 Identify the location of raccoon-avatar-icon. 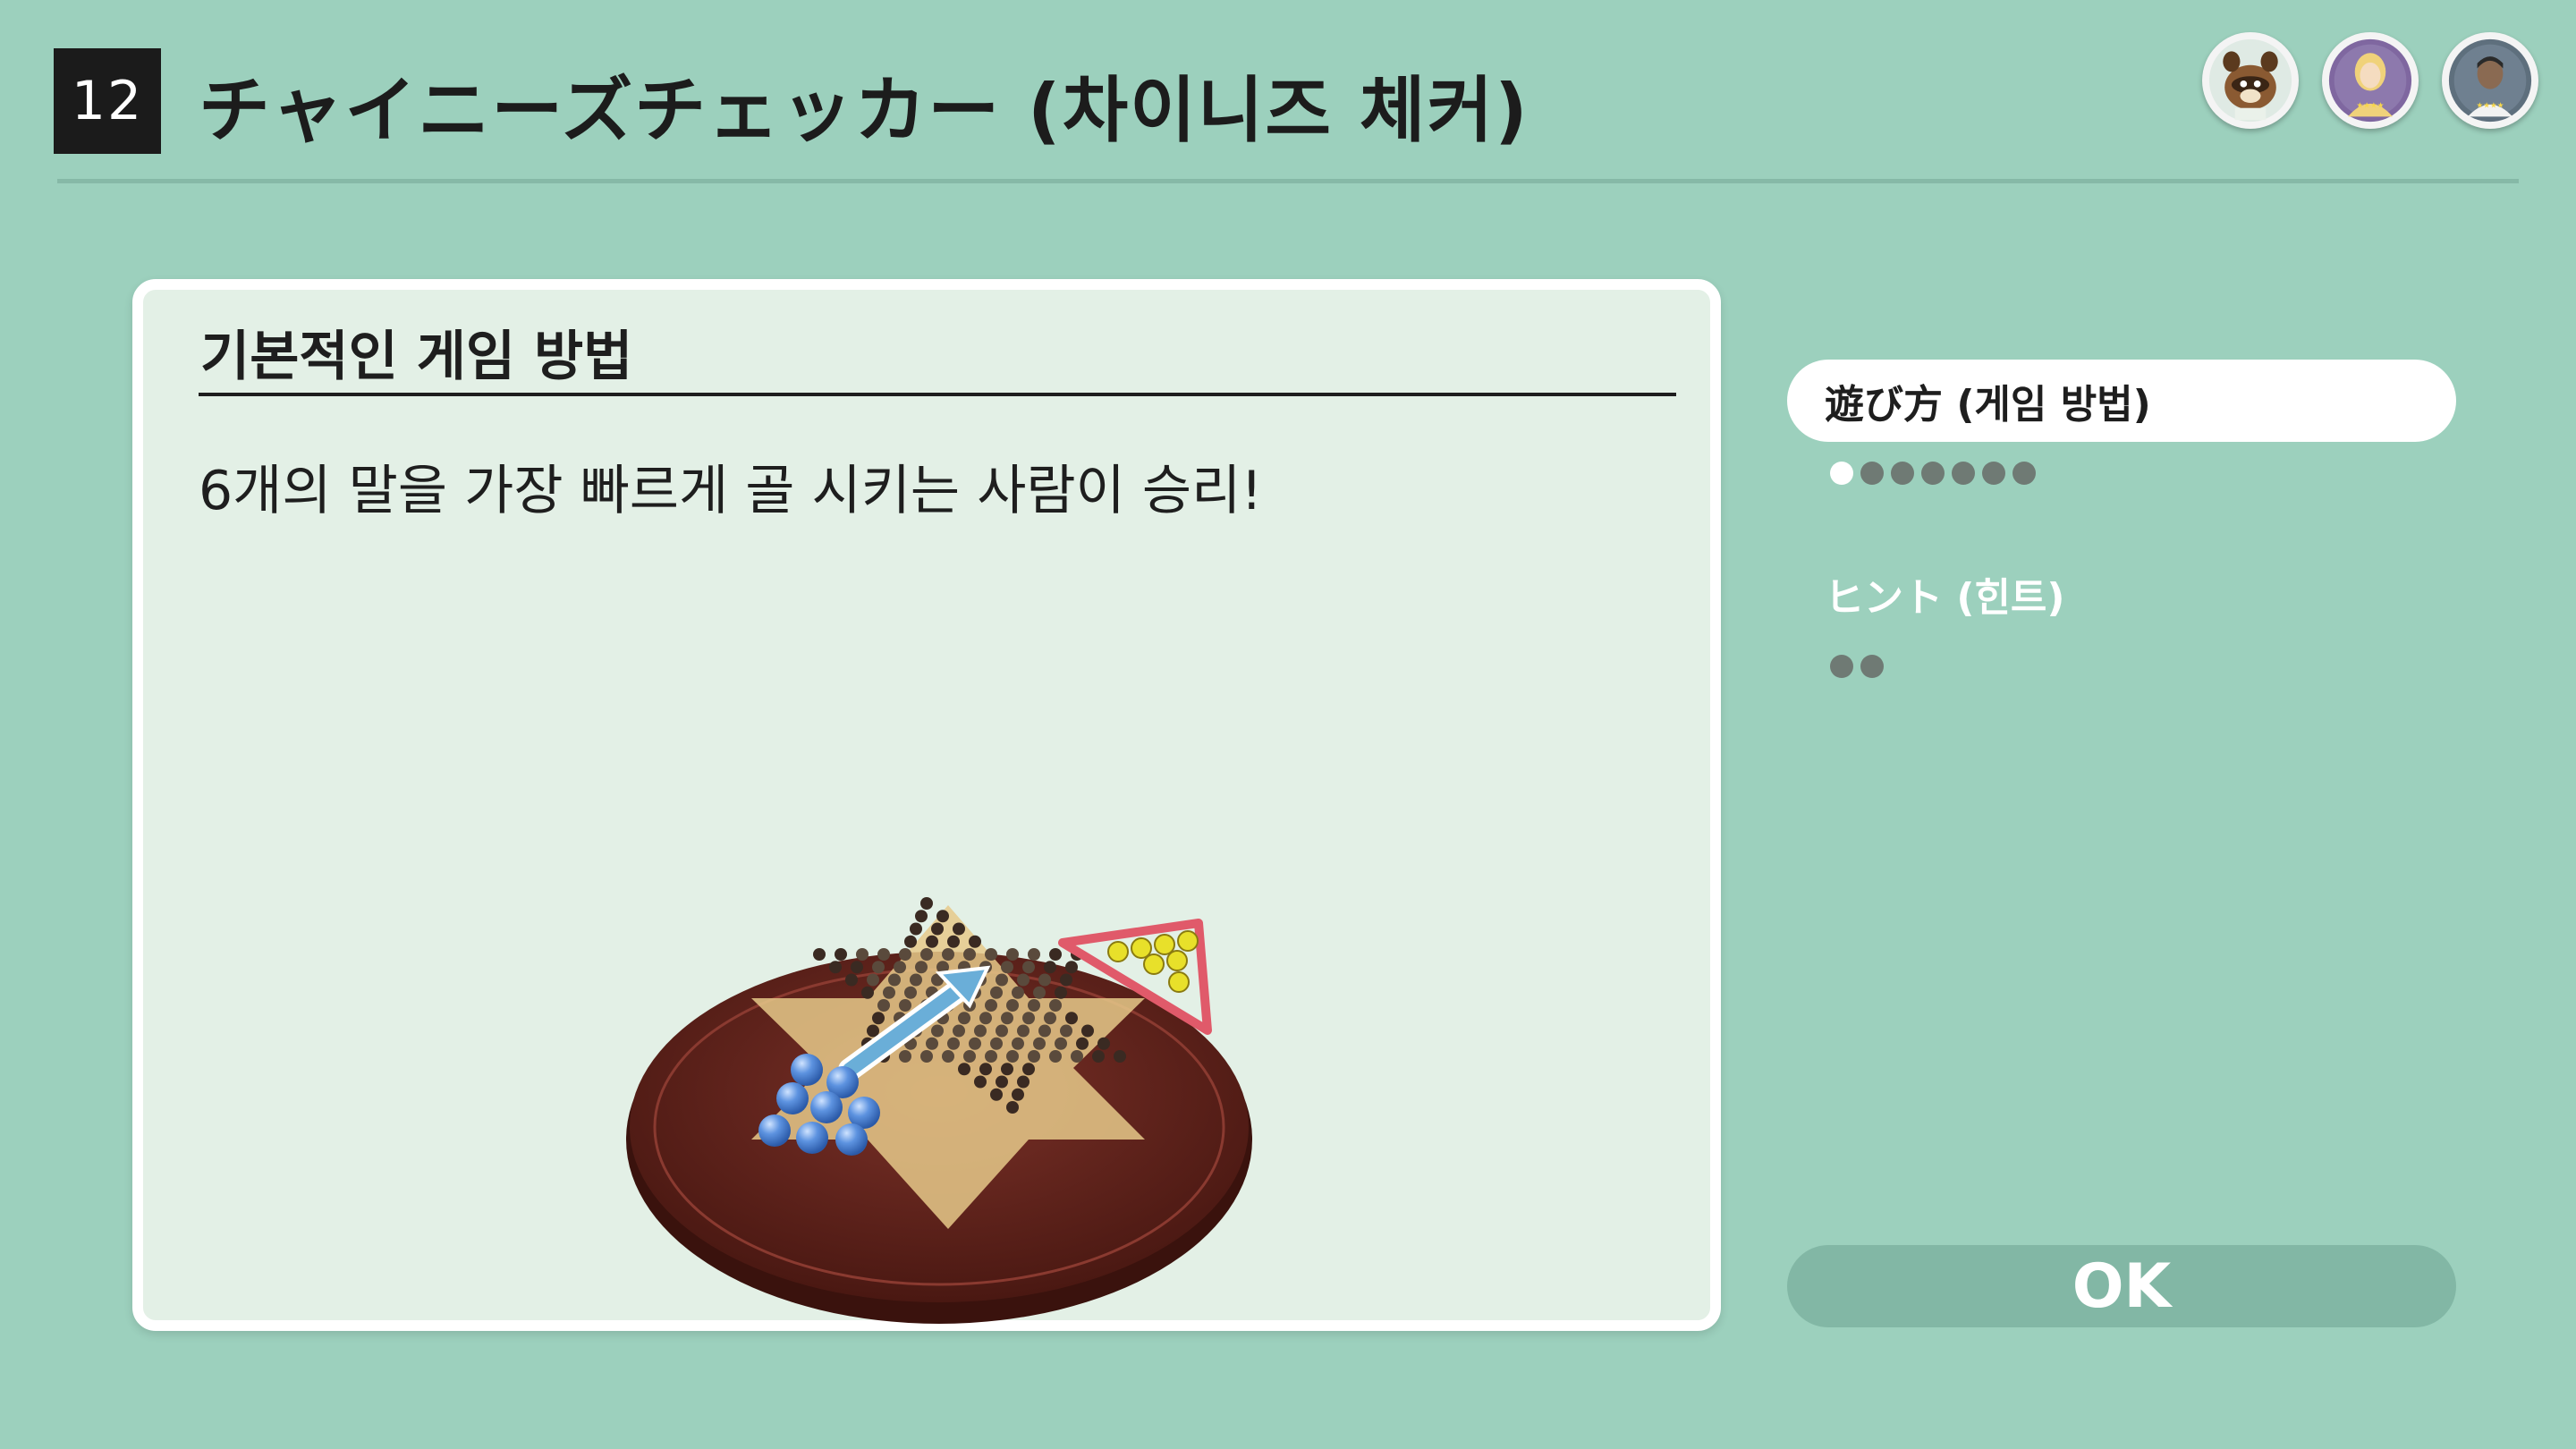
(2250, 80).